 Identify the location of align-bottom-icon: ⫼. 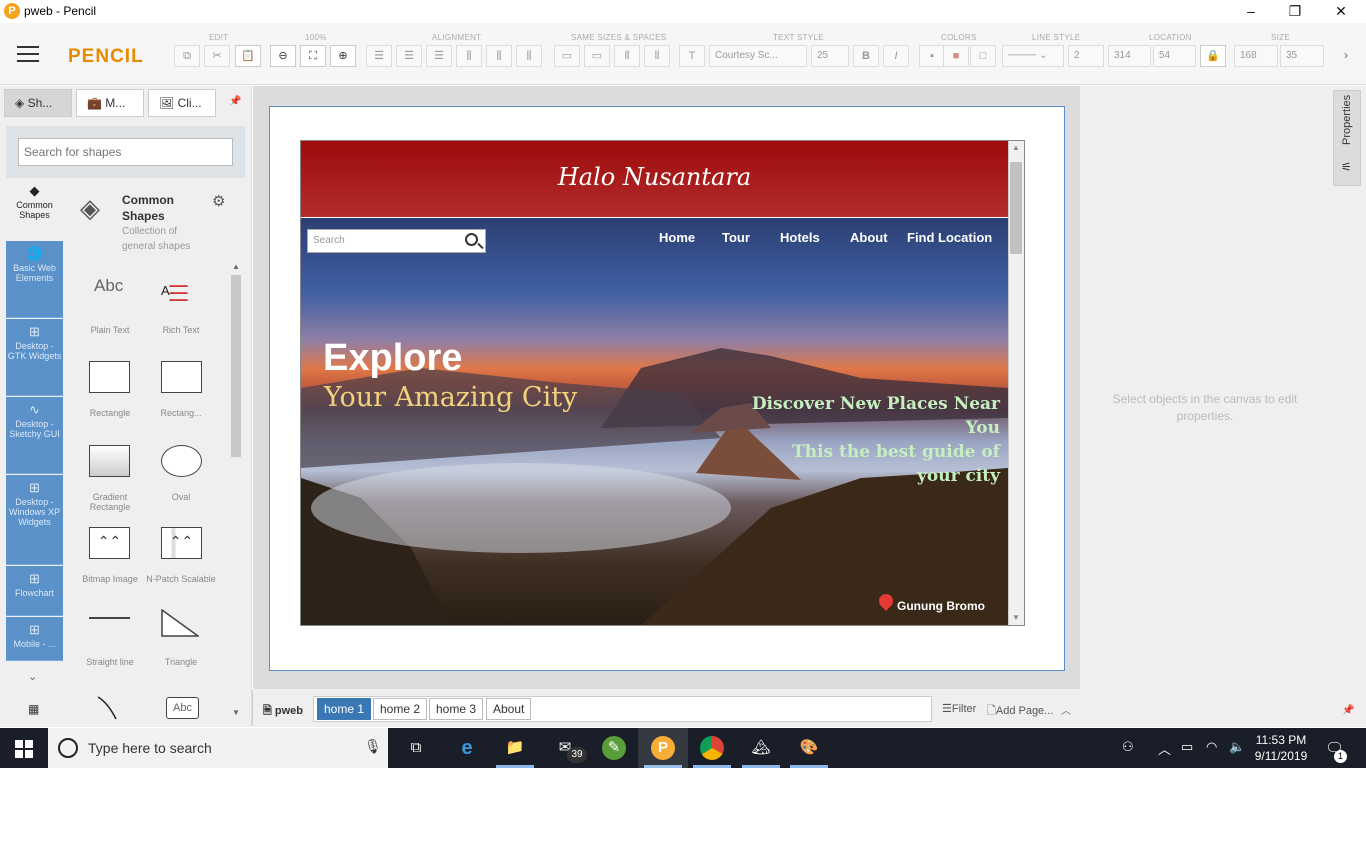
(529, 56).